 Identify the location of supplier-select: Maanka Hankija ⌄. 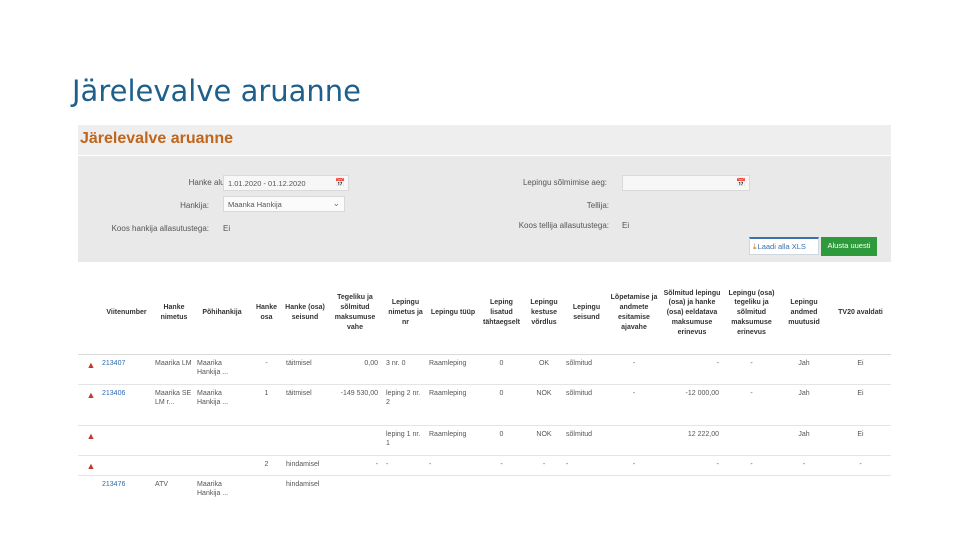
(284, 204).